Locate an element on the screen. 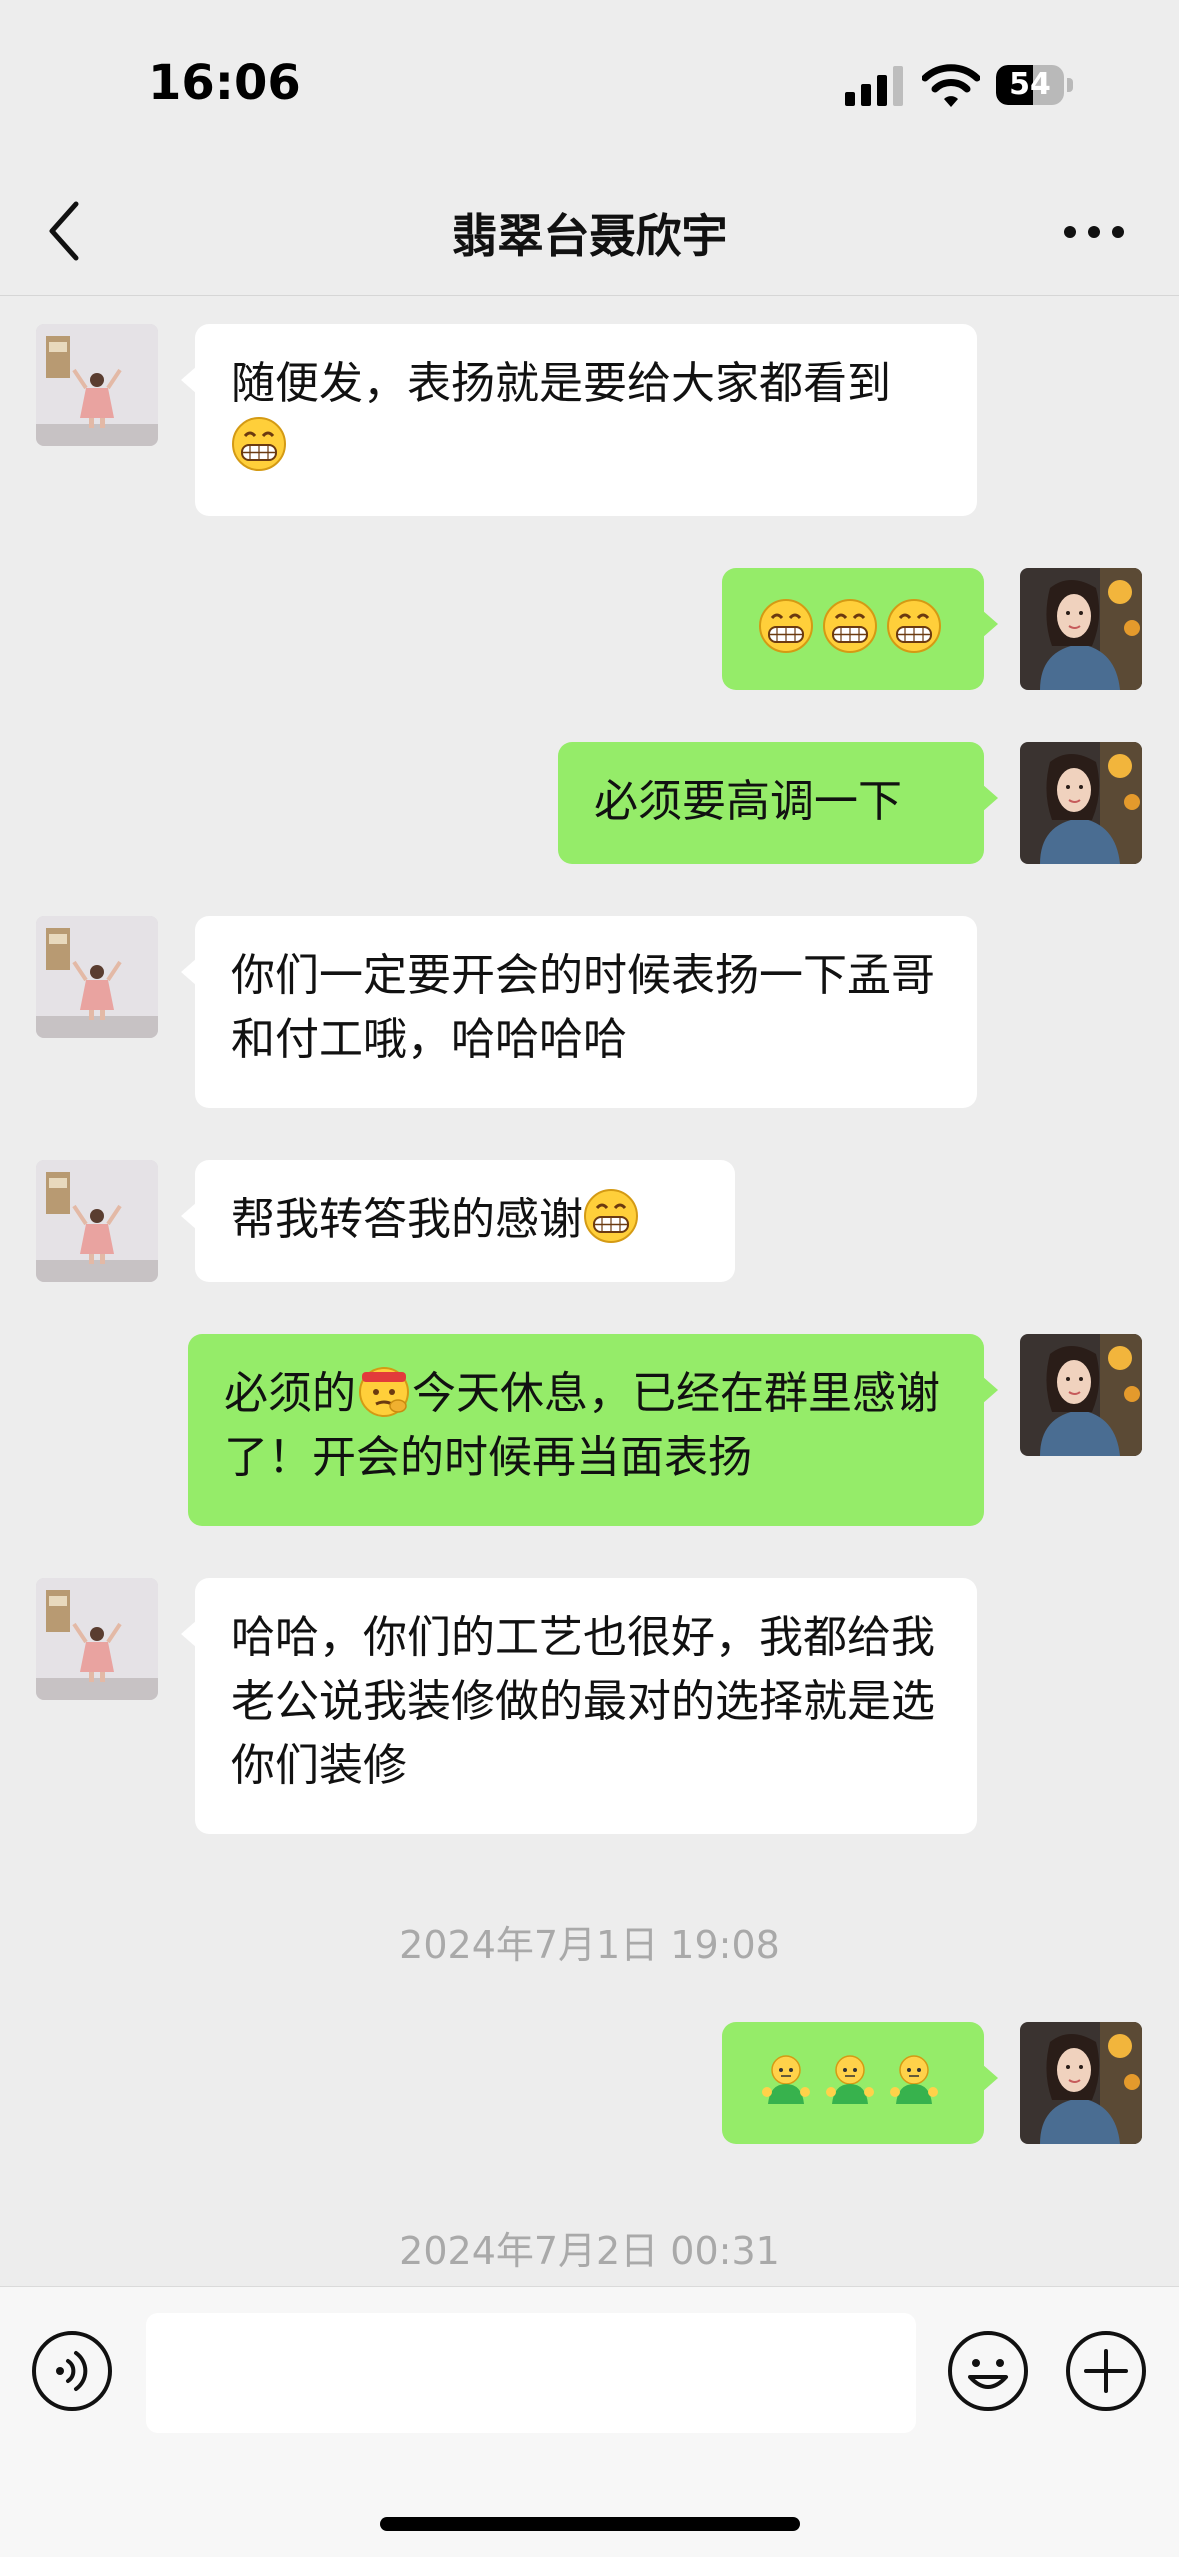 The width and height of the screenshot is (1179, 2557). chat-title: 翡翠台聂欣宇 is located at coordinates (589, 236).